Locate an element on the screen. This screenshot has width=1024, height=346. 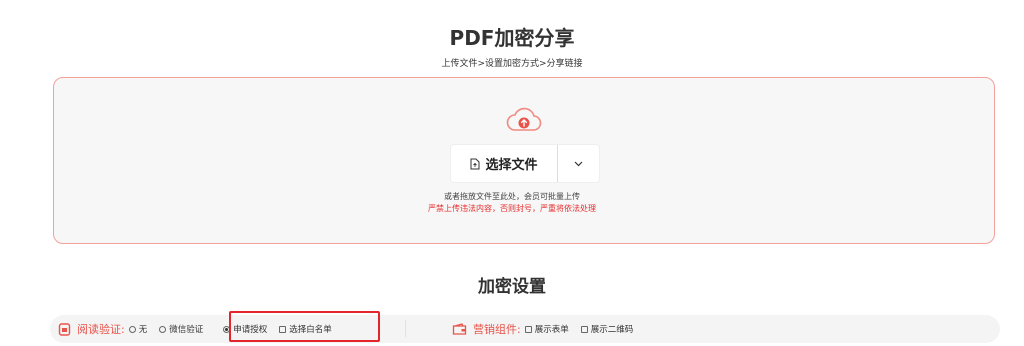
marketing-group: 营销组件: 展示表单 展示二维码 is located at coordinates (548, 329).